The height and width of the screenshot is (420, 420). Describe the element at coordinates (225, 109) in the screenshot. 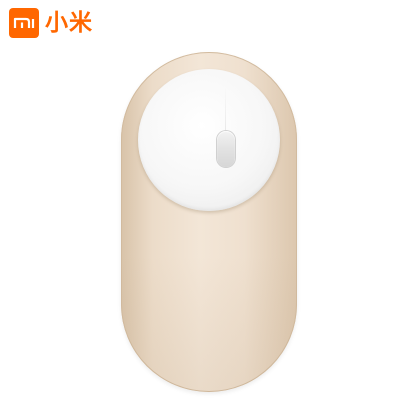

I see `button-divider` at that location.